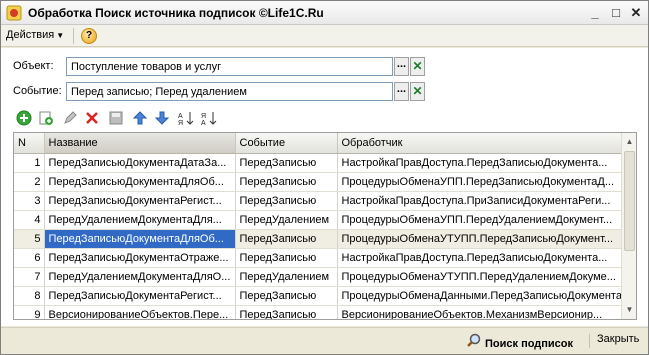  I want to click on row-number: 1, so click(29, 163).